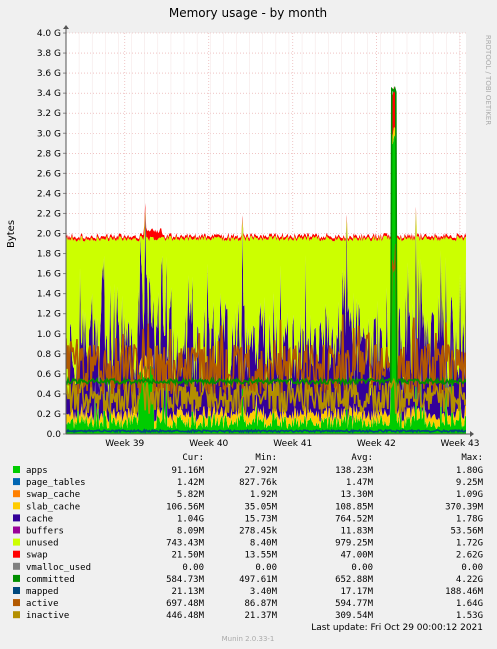 This screenshot has height=649, width=497. Describe the element at coordinates (356, 532) in the screenshot. I see `legend-avg: 11.83M` at that location.